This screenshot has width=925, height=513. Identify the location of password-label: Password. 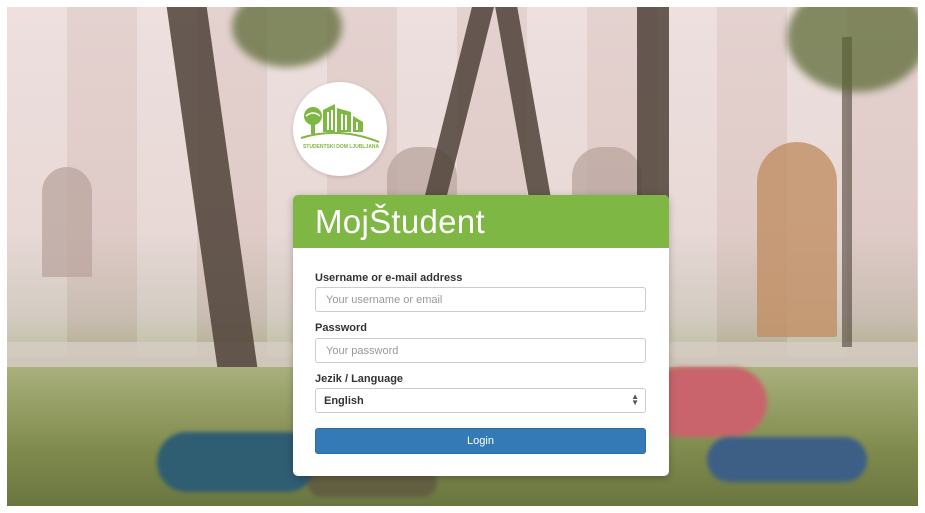
(341, 328).